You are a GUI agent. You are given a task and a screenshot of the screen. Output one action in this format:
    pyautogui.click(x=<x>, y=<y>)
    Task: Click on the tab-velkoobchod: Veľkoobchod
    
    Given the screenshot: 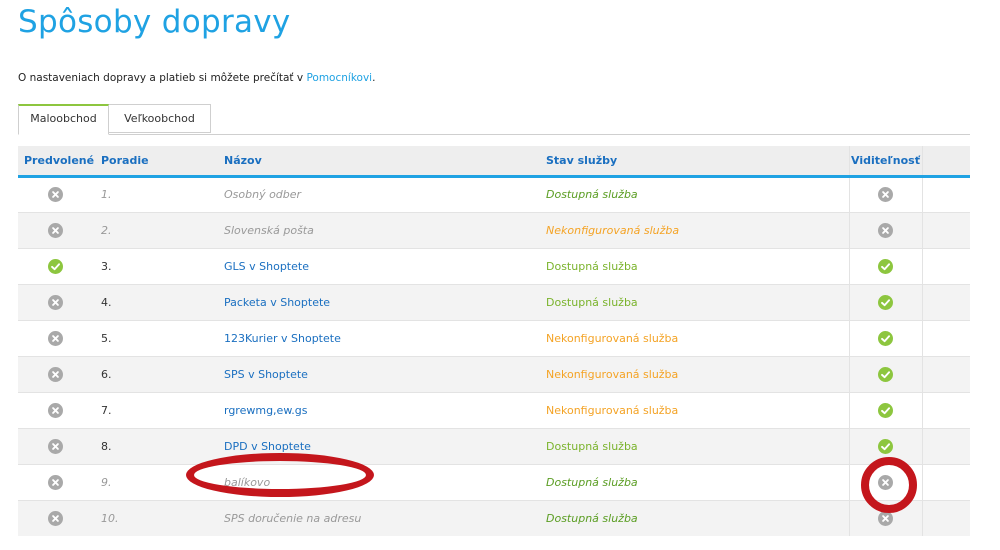 What is the action you would take?
    pyautogui.click(x=160, y=118)
    